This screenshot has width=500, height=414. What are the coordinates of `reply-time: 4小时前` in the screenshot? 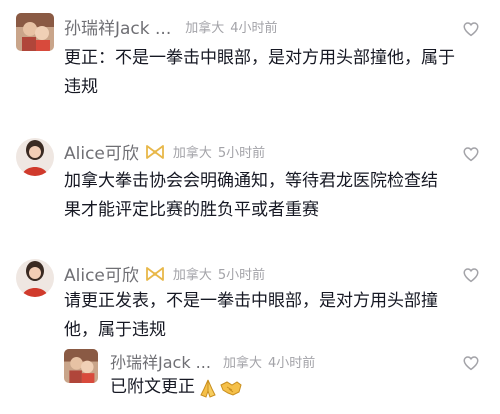 It's located at (291, 363).